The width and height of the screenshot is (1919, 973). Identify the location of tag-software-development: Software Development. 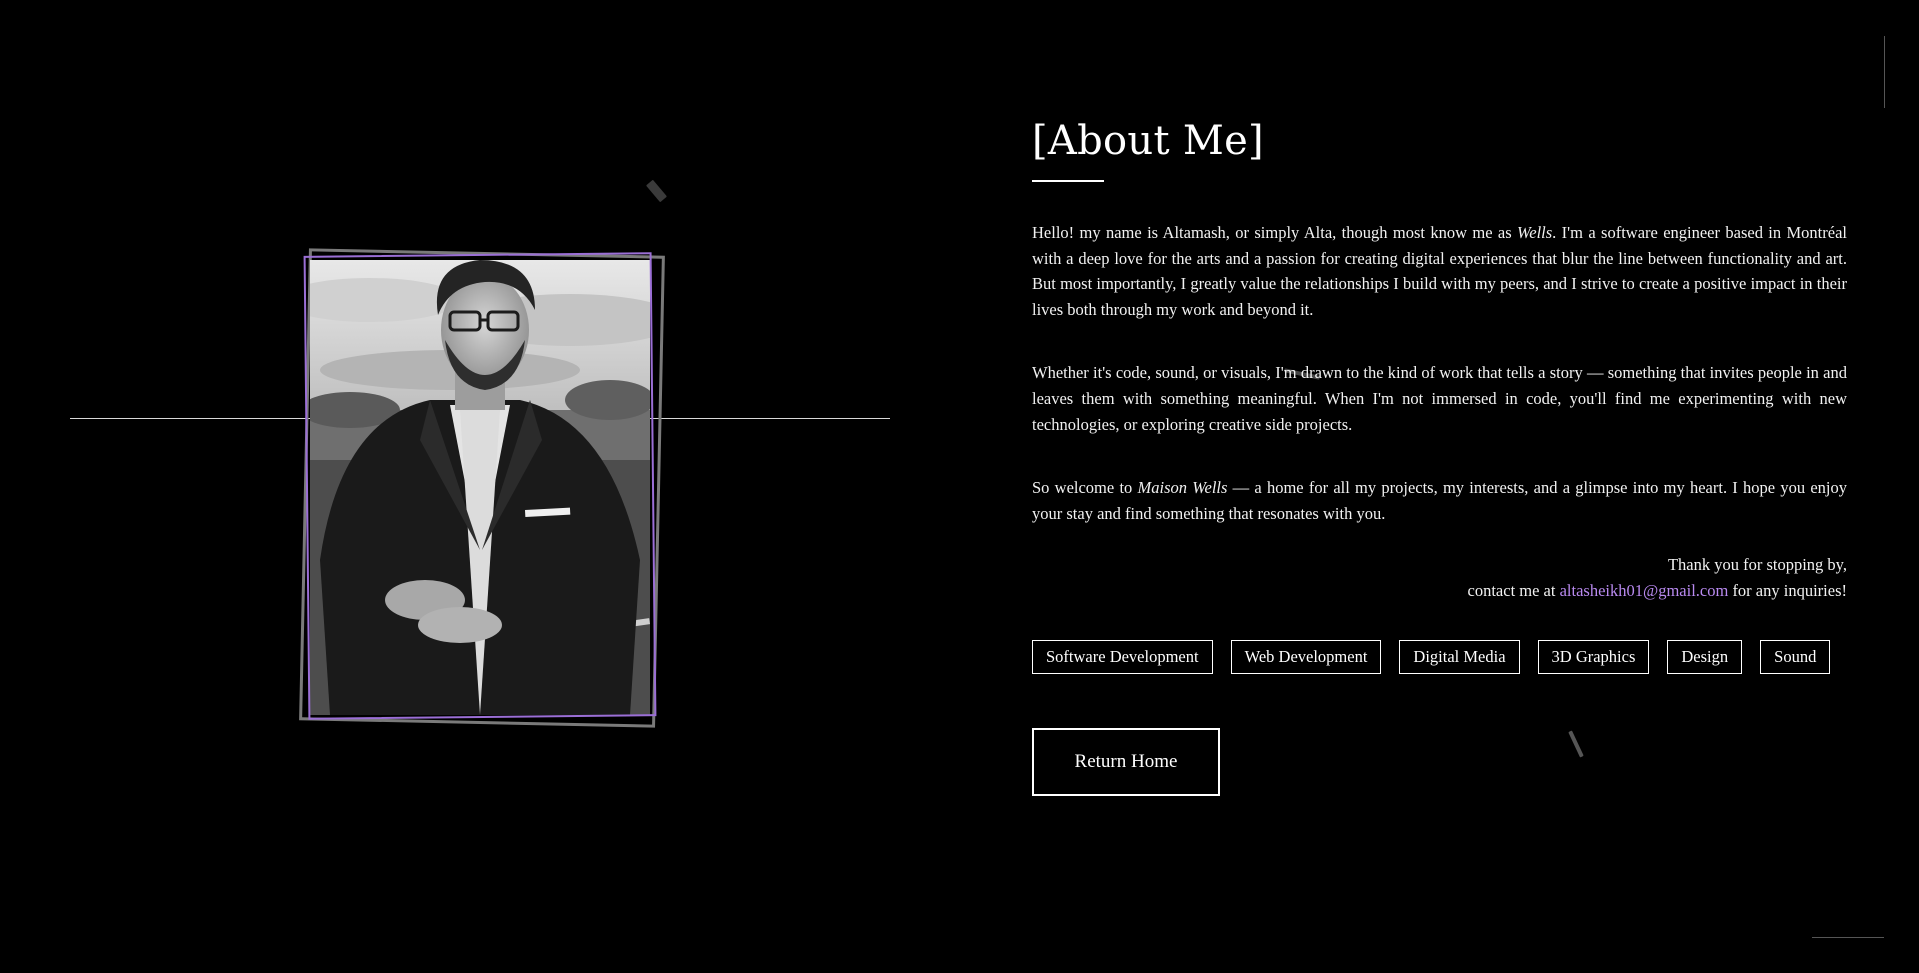
(1122, 657).